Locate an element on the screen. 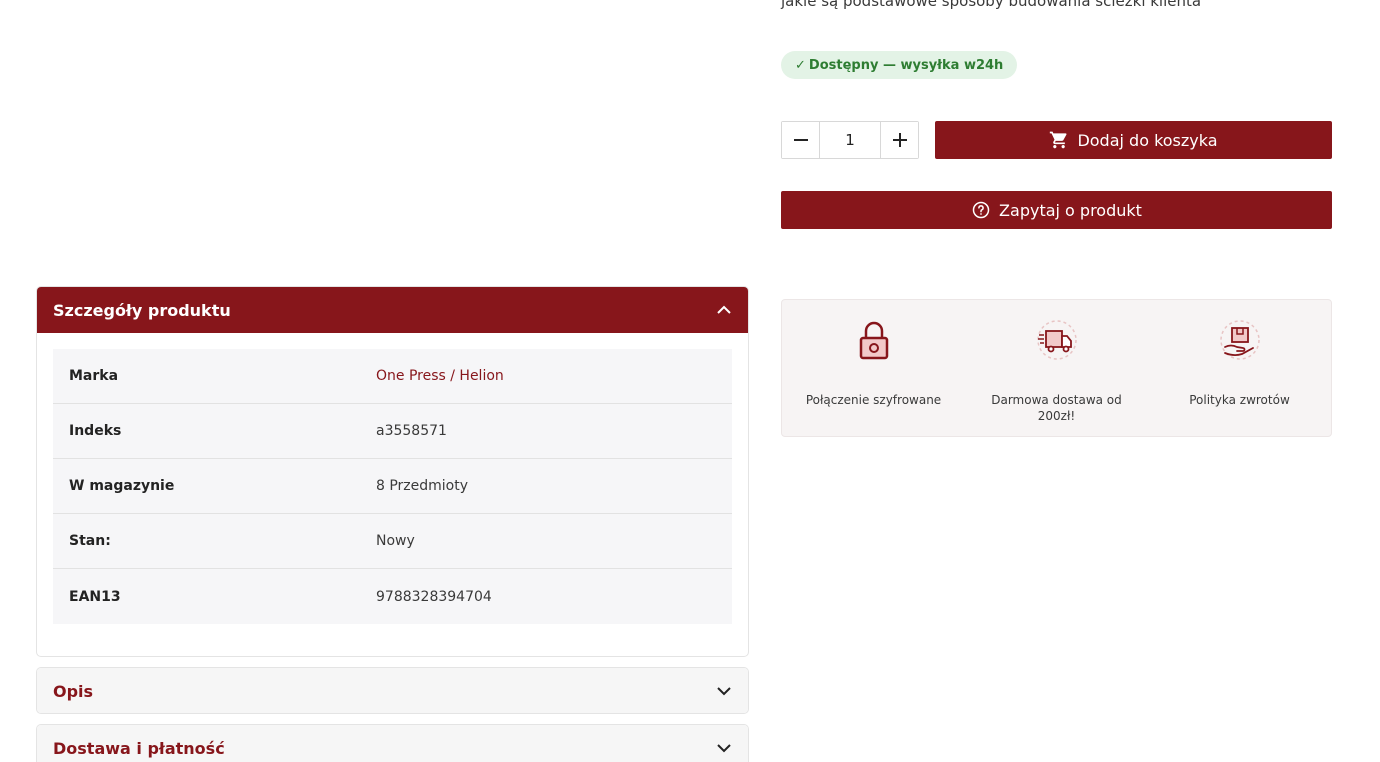  quantity-increase-button is located at coordinates (899, 140).